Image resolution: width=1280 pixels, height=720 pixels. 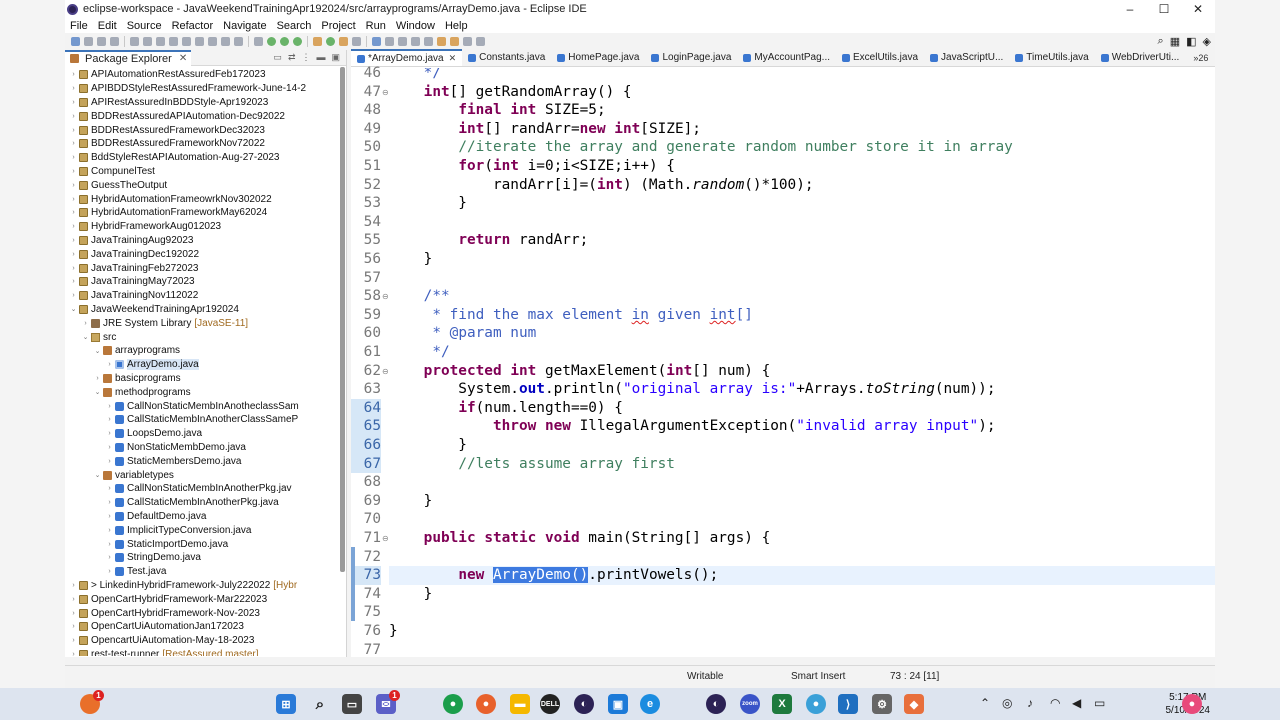 What do you see at coordinates (366, 185) in the screenshot?
I see `line-number: 52` at bounding box center [366, 185].